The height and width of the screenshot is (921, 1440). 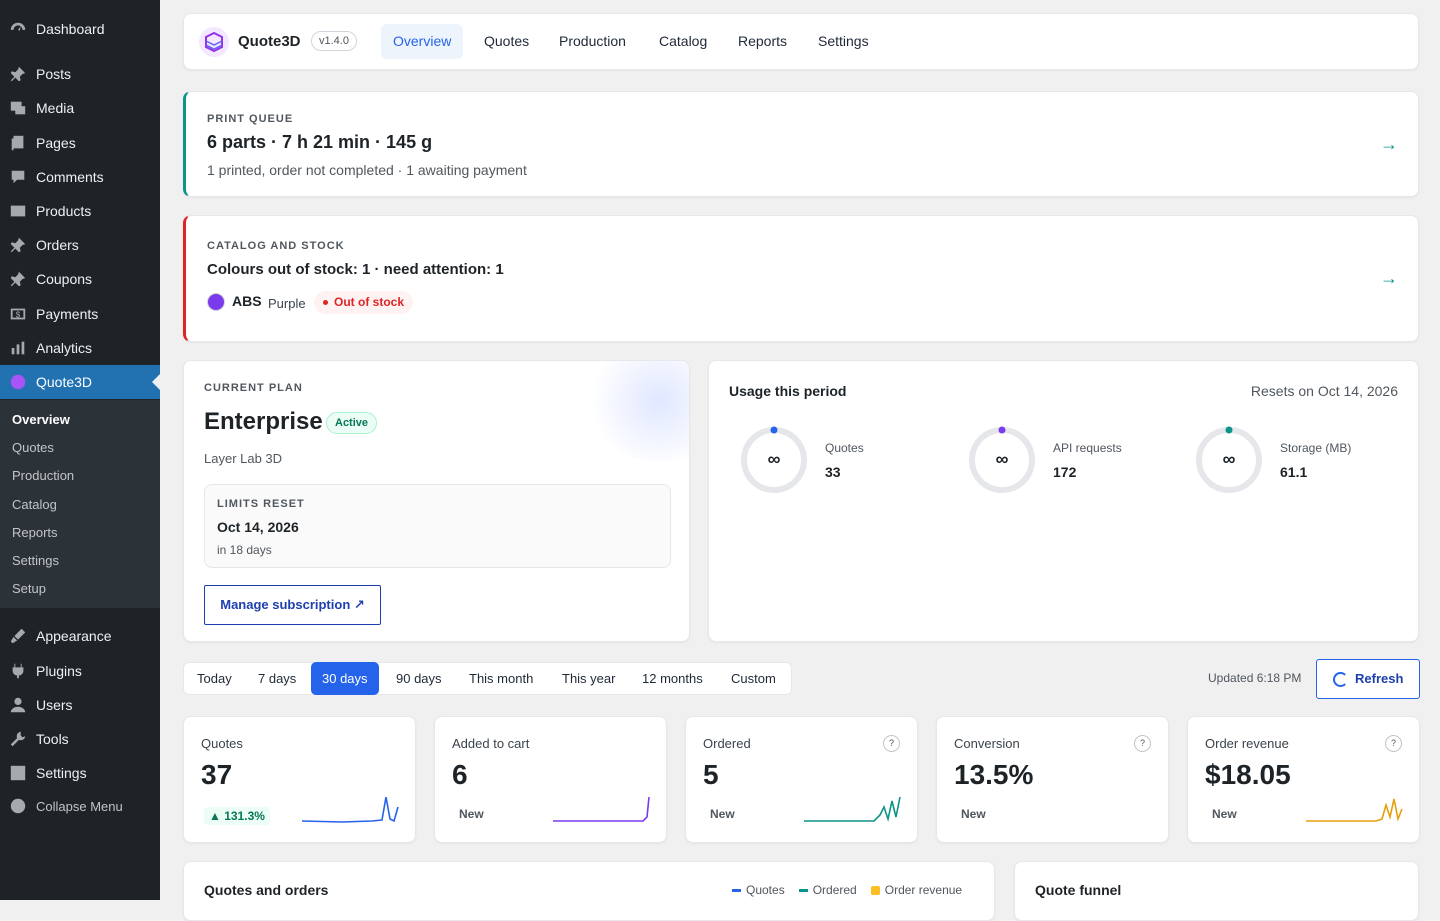 What do you see at coordinates (592, 41) in the screenshot?
I see `tab-production: Production` at bounding box center [592, 41].